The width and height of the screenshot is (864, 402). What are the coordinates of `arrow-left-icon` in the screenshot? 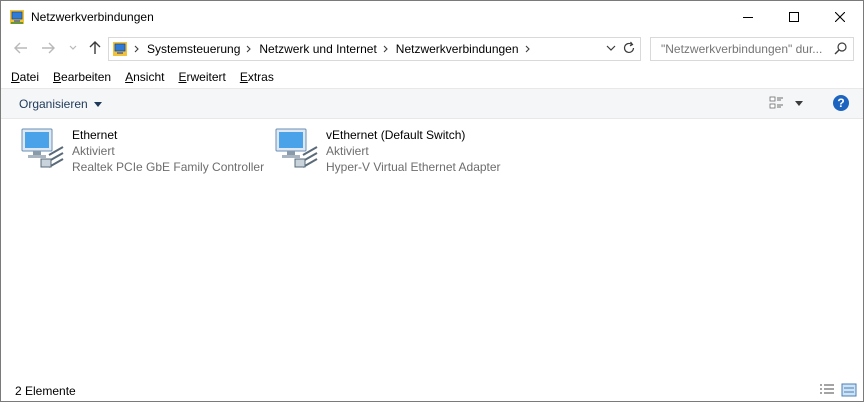 It's located at (20, 48).